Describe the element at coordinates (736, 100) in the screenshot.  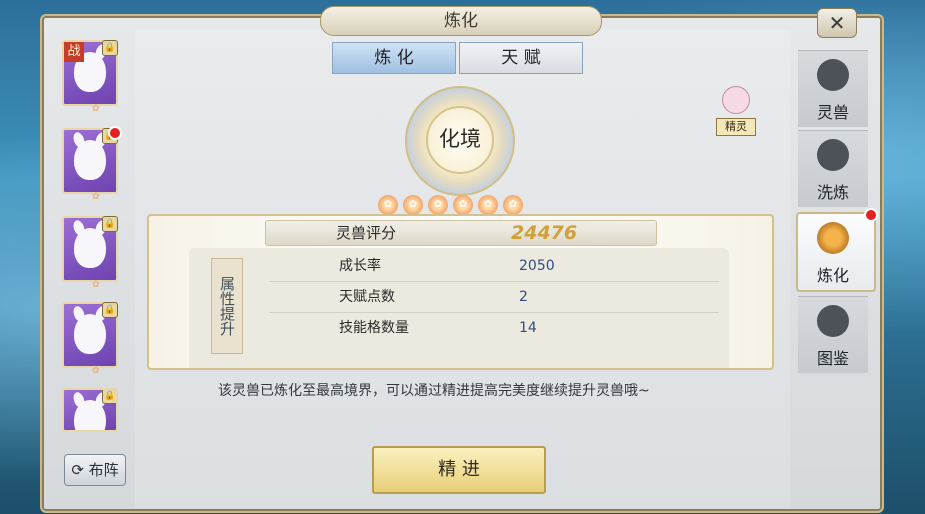
I see `fairy-icon` at that location.